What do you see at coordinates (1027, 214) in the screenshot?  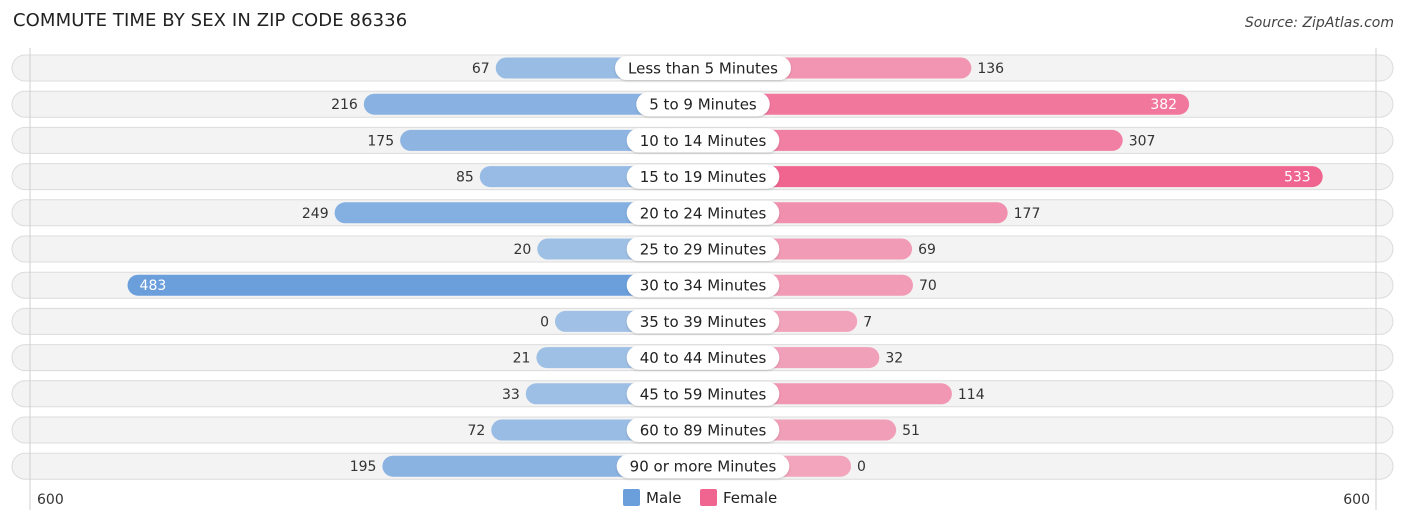 I see `value-label-female: 177` at bounding box center [1027, 214].